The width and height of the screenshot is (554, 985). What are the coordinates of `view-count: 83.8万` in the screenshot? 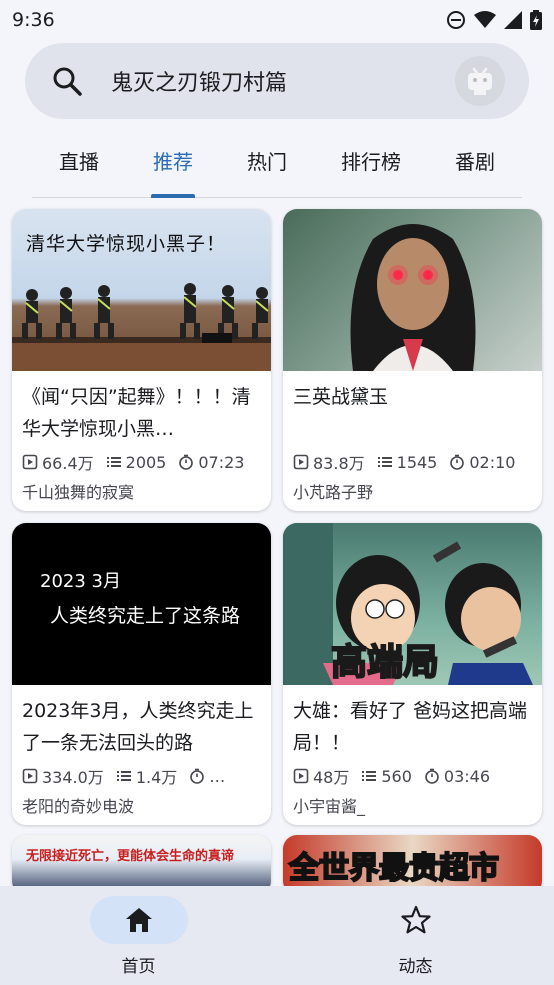 It's located at (339, 463).